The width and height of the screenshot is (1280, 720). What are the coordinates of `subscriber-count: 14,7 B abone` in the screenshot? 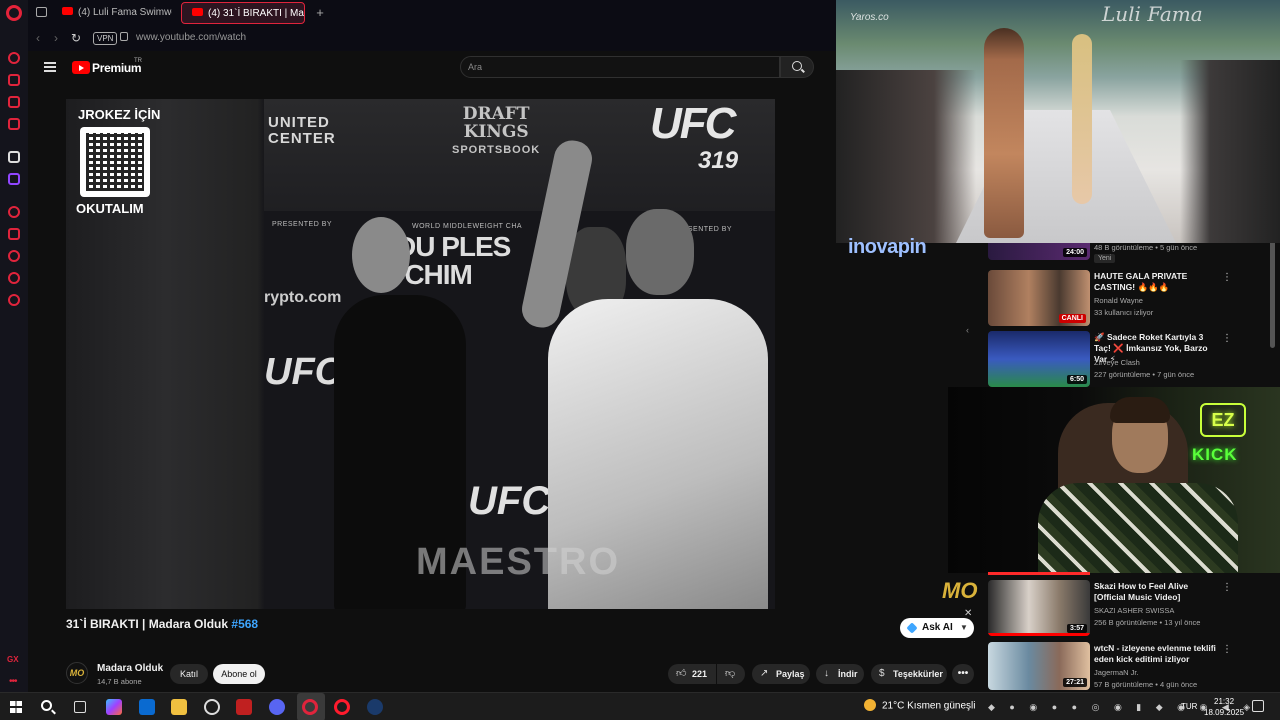 It's located at (119, 681).